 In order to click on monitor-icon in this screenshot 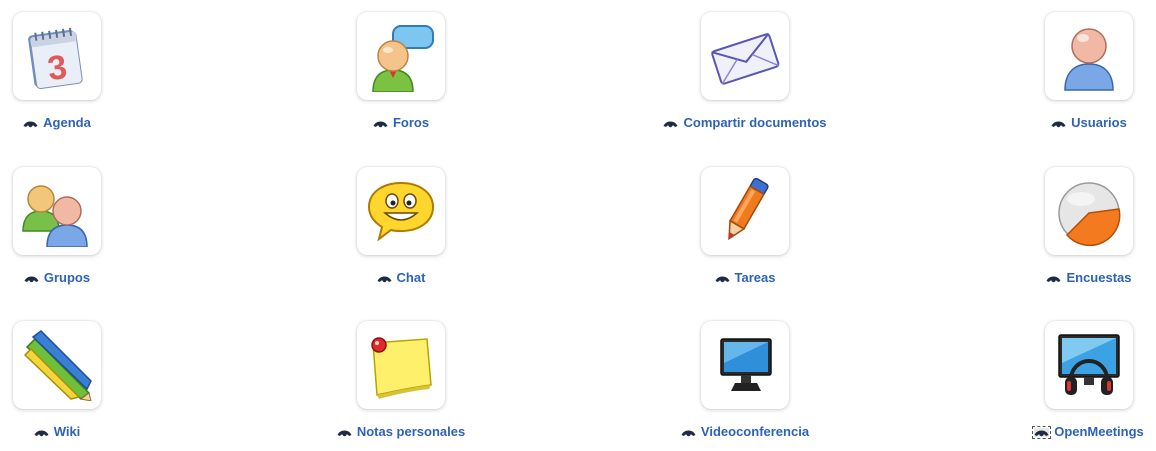, I will do `click(746, 364)`.